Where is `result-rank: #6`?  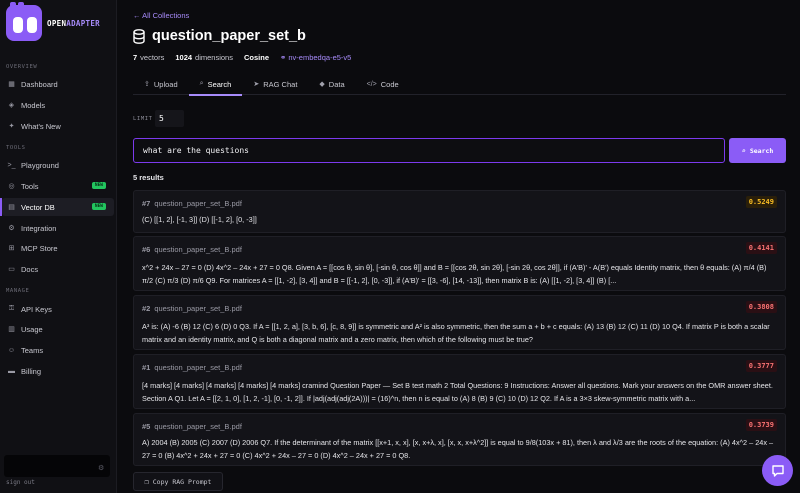 result-rank: #6 is located at coordinates (146, 249).